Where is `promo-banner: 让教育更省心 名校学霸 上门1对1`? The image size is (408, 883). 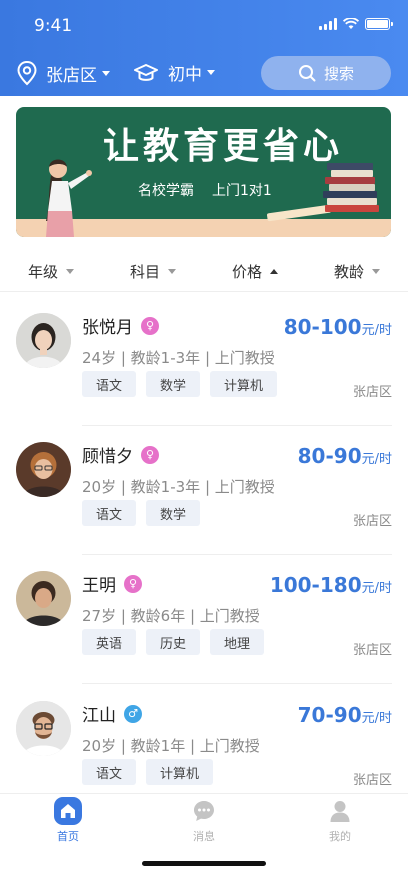
promo-banner: 让教育更省心 名校学霸 上门1对1 is located at coordinates (203, 172).